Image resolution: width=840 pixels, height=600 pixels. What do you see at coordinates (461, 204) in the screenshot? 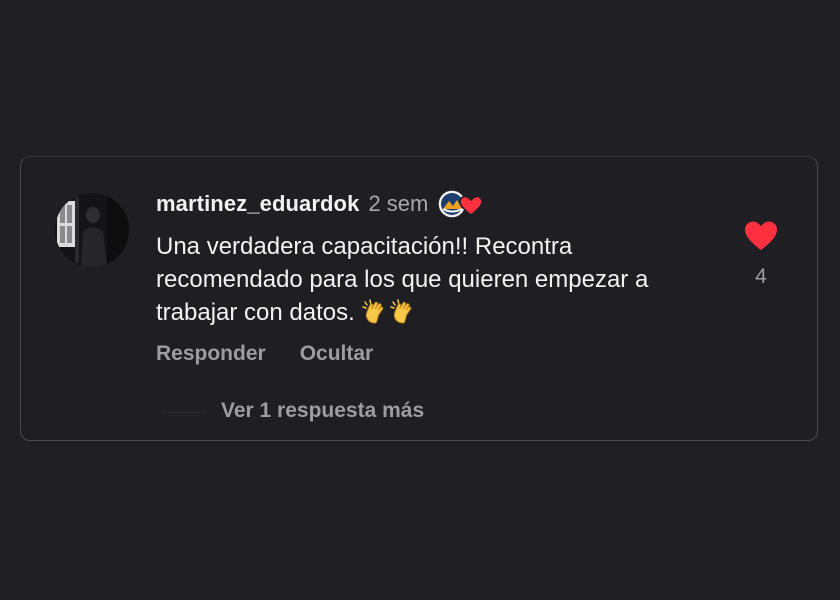
I see `creator-liked-badge-icon` at bounding box center [461, 204].